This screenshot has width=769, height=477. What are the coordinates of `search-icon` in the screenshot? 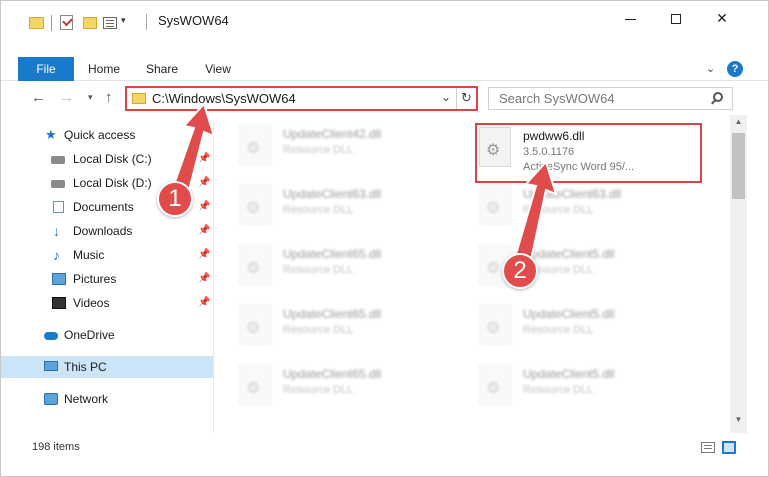 It's located at (718, 97).